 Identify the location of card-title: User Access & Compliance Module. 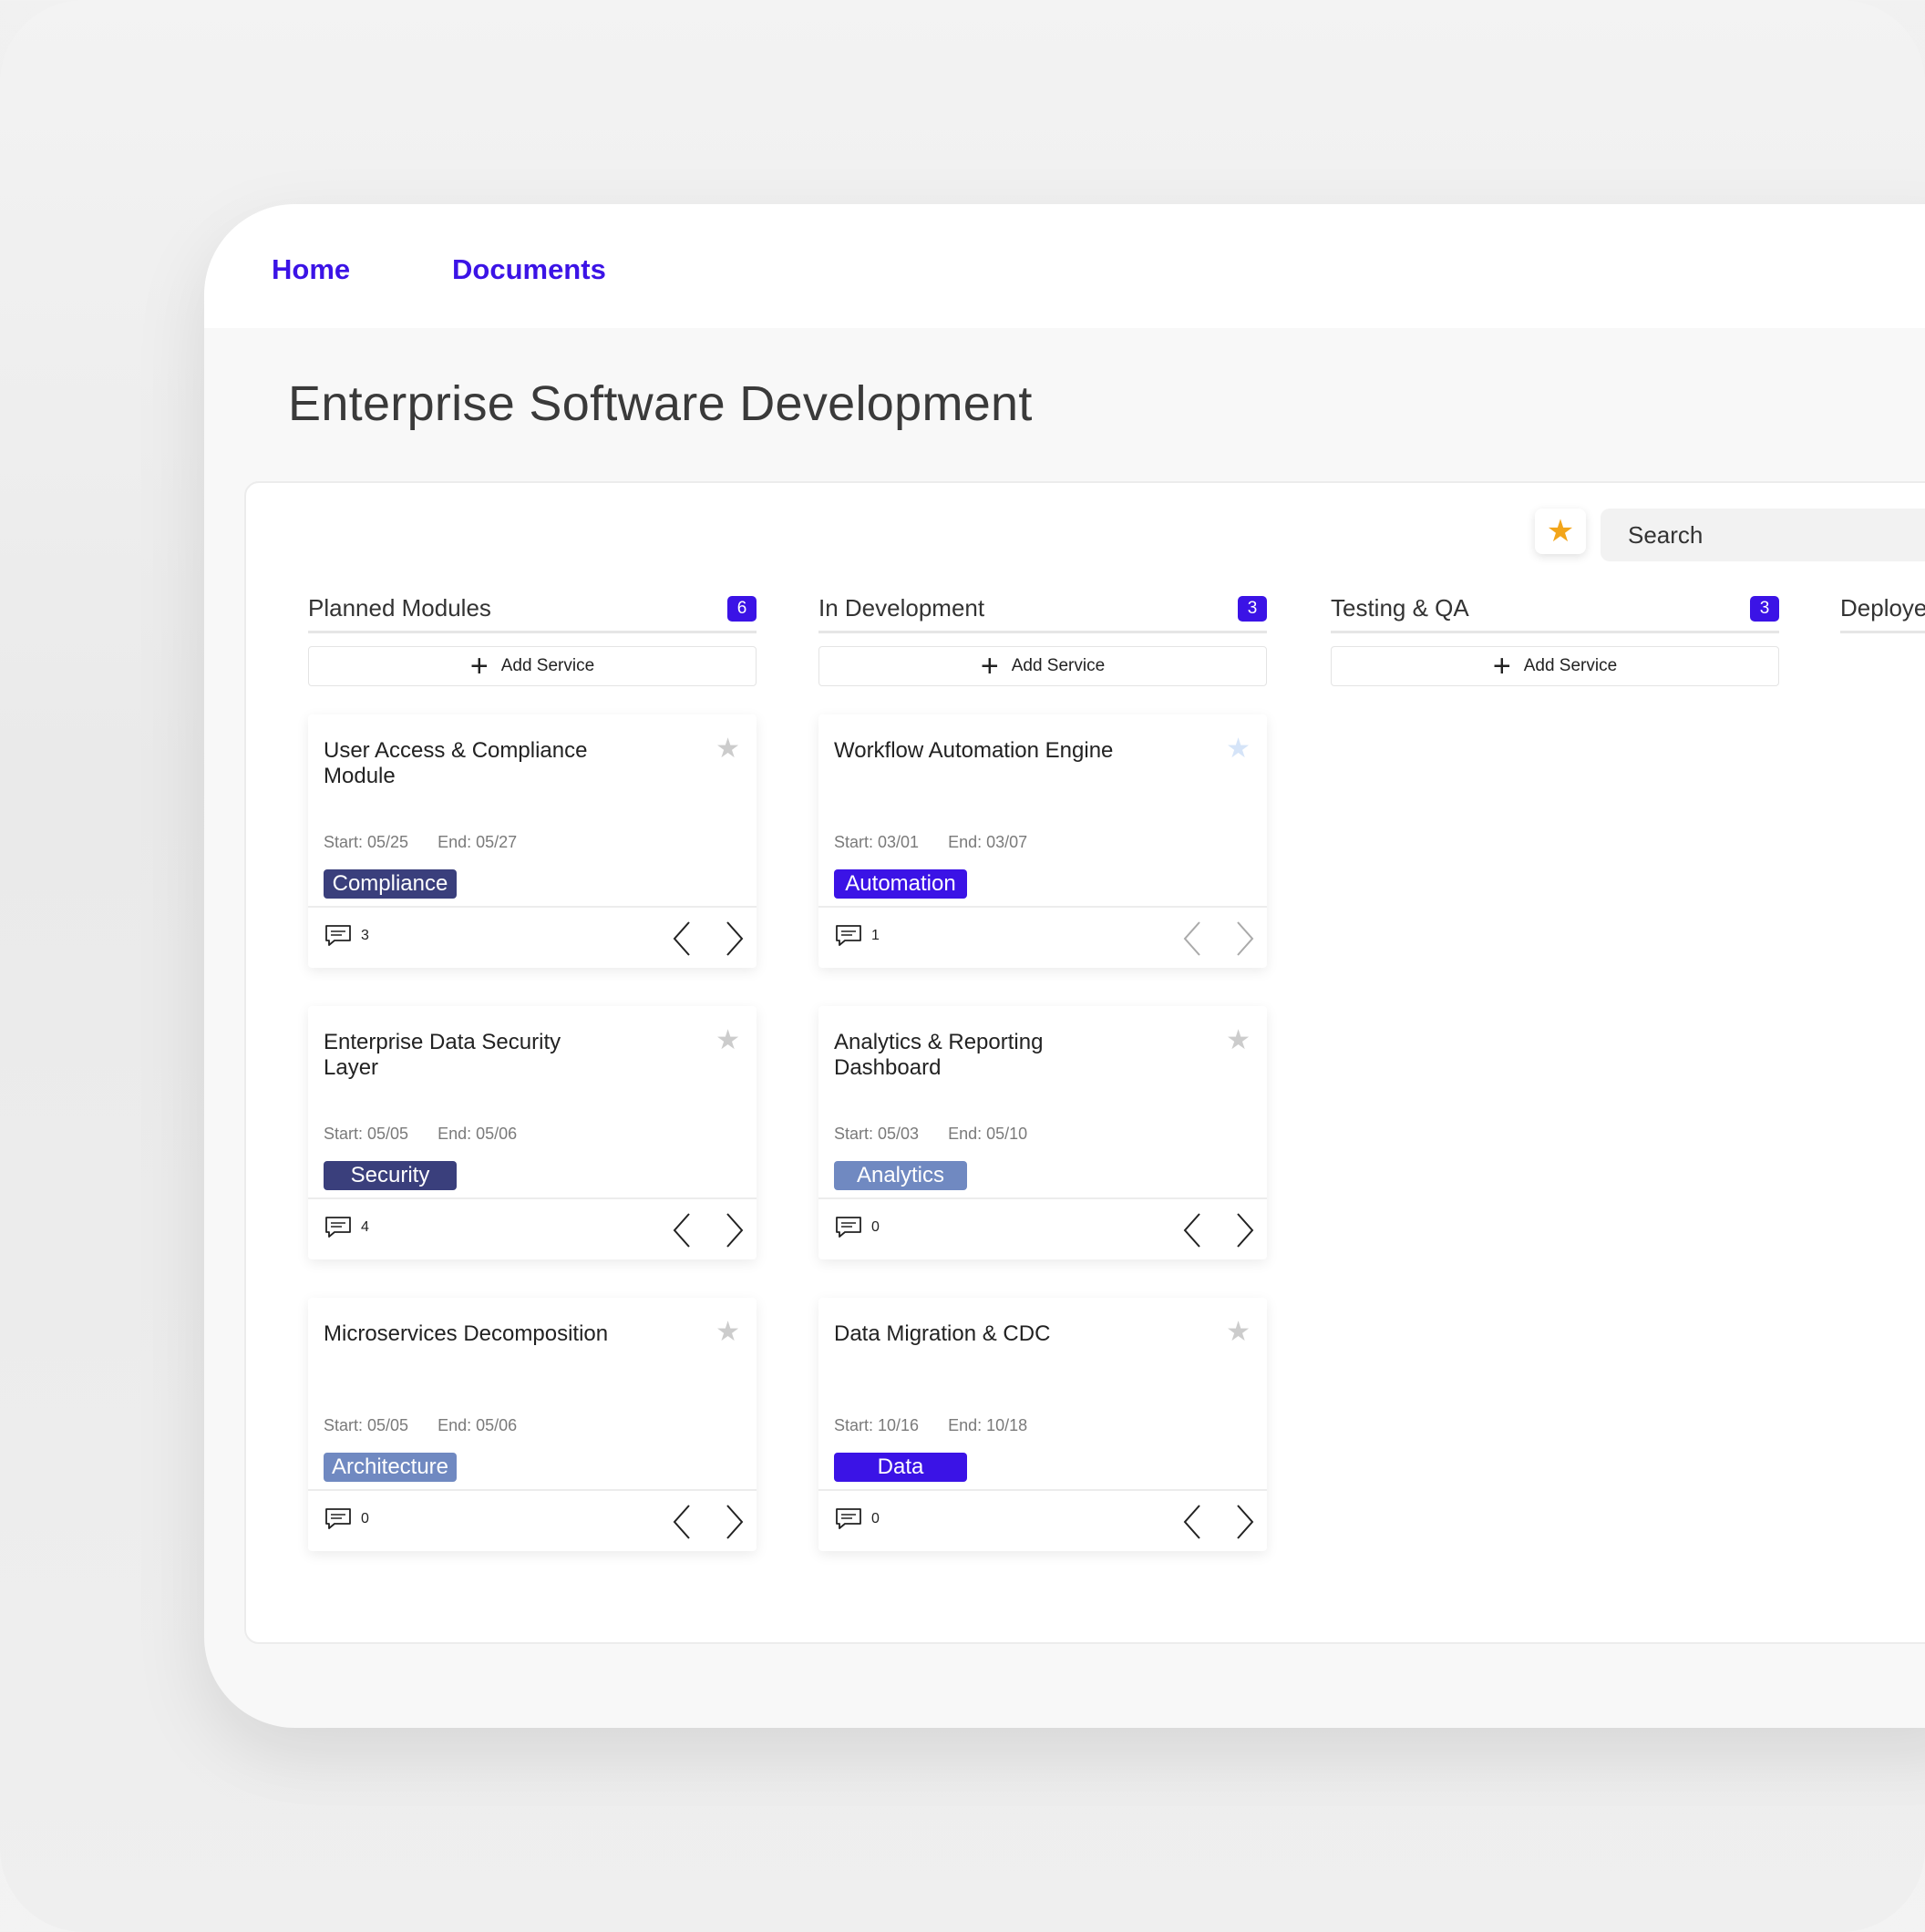
(456, 763).